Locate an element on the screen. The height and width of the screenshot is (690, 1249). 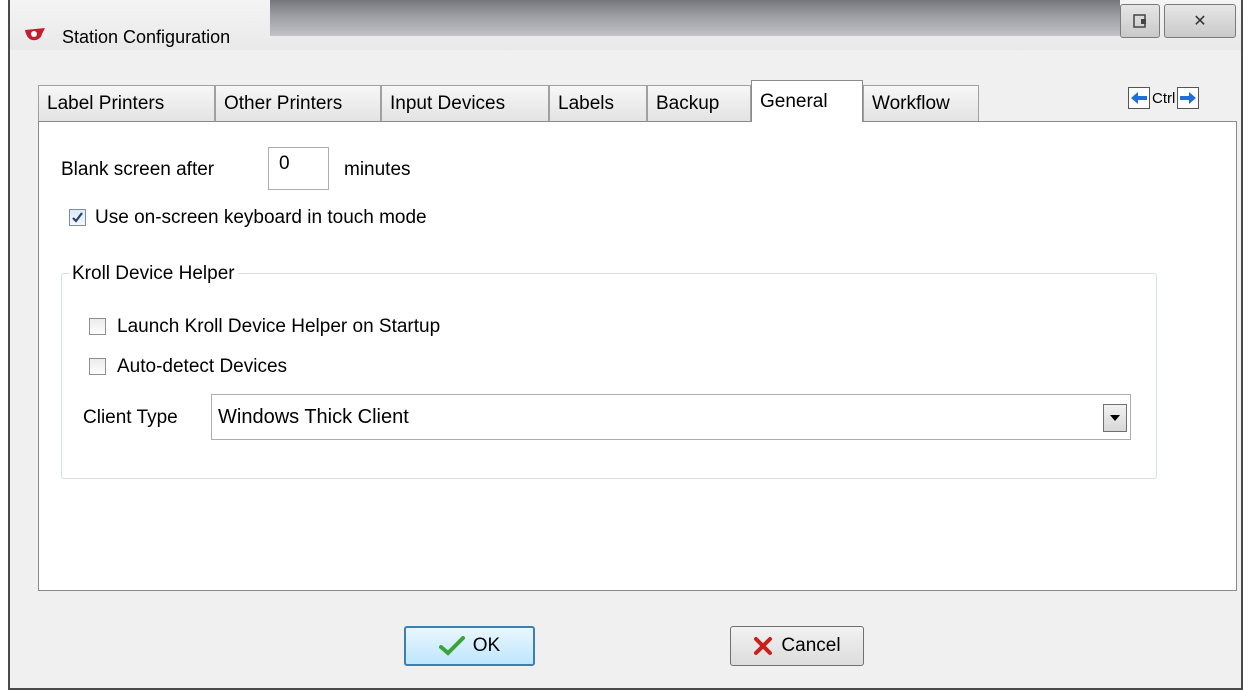
tab-backup: Backup is located at coordinates (699, 103).